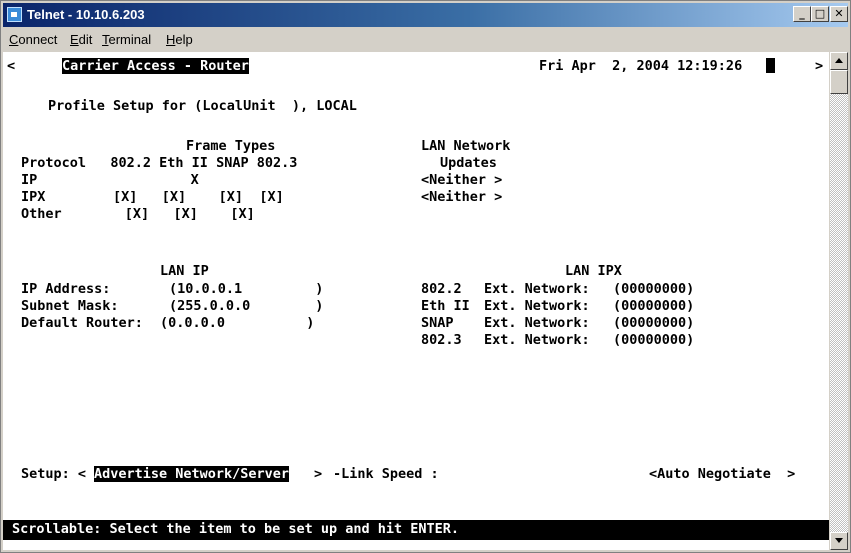  Describe the element at coordinates (184, 271) in the screenshot. I see `lan-ip-header: LAN IP` at that location.